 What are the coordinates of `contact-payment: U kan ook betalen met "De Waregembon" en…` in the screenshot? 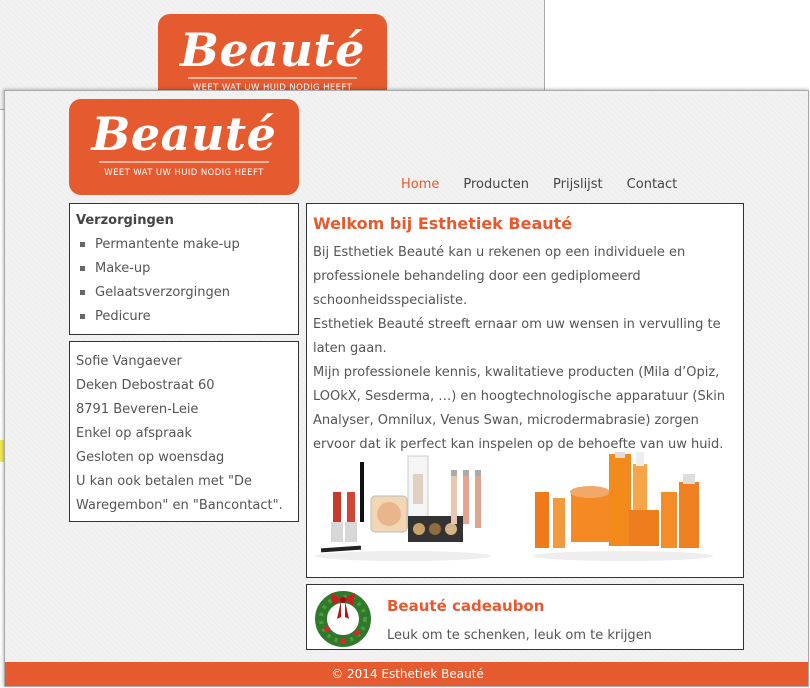 It's located at (179, 493).